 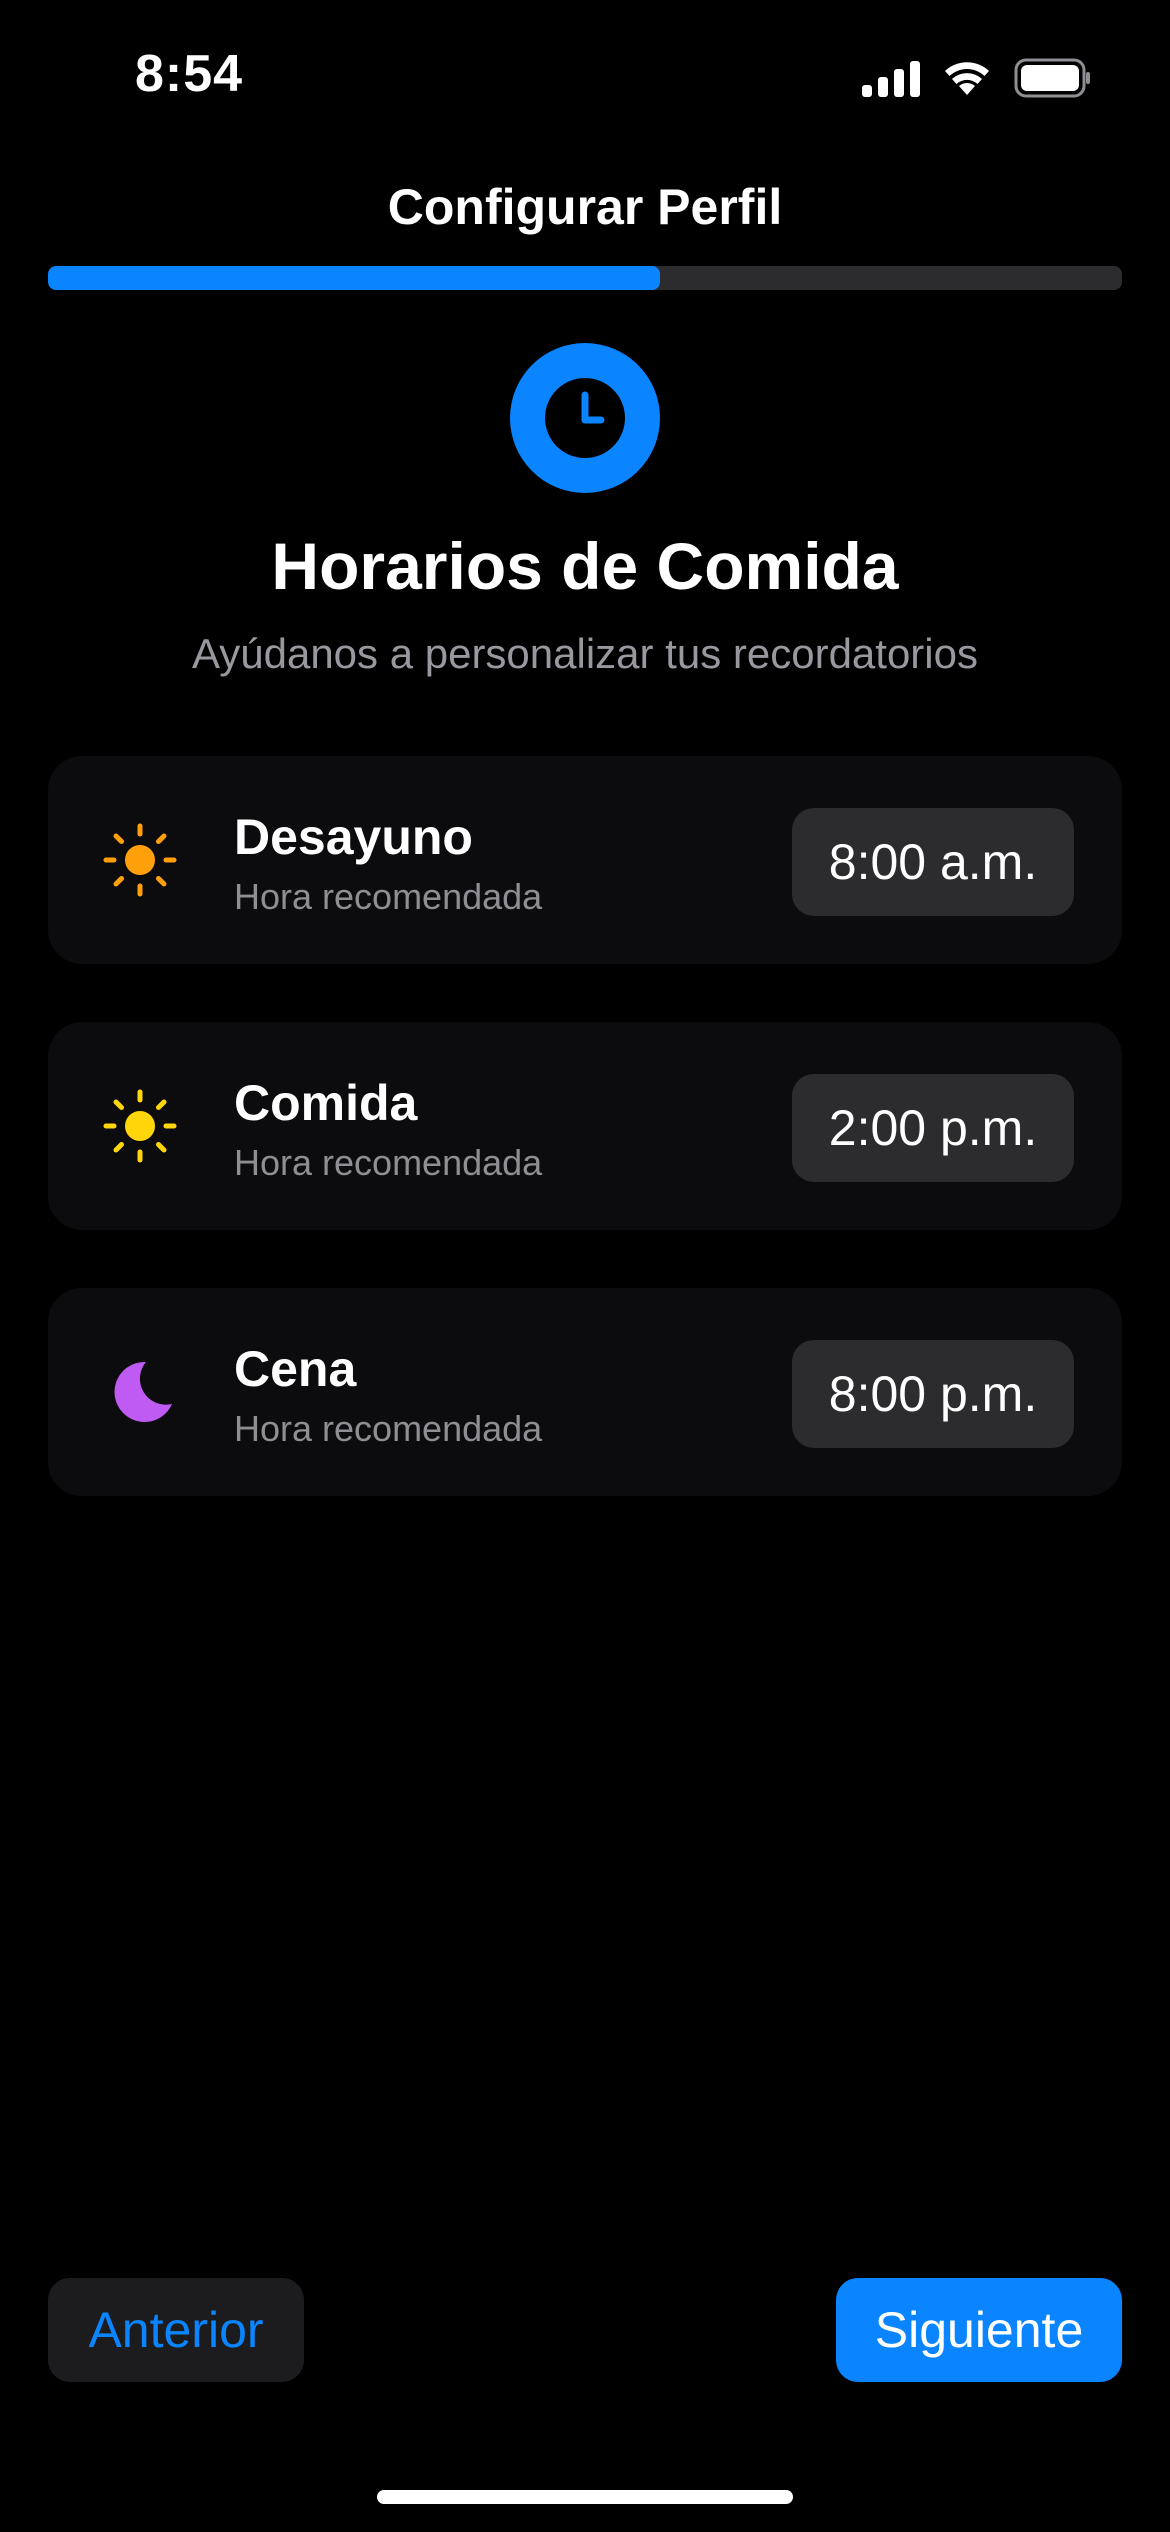 I want to click on meal-card-dinner: Cena Hora recomendada 8:00 p.m., so click(x=585, y=1392).